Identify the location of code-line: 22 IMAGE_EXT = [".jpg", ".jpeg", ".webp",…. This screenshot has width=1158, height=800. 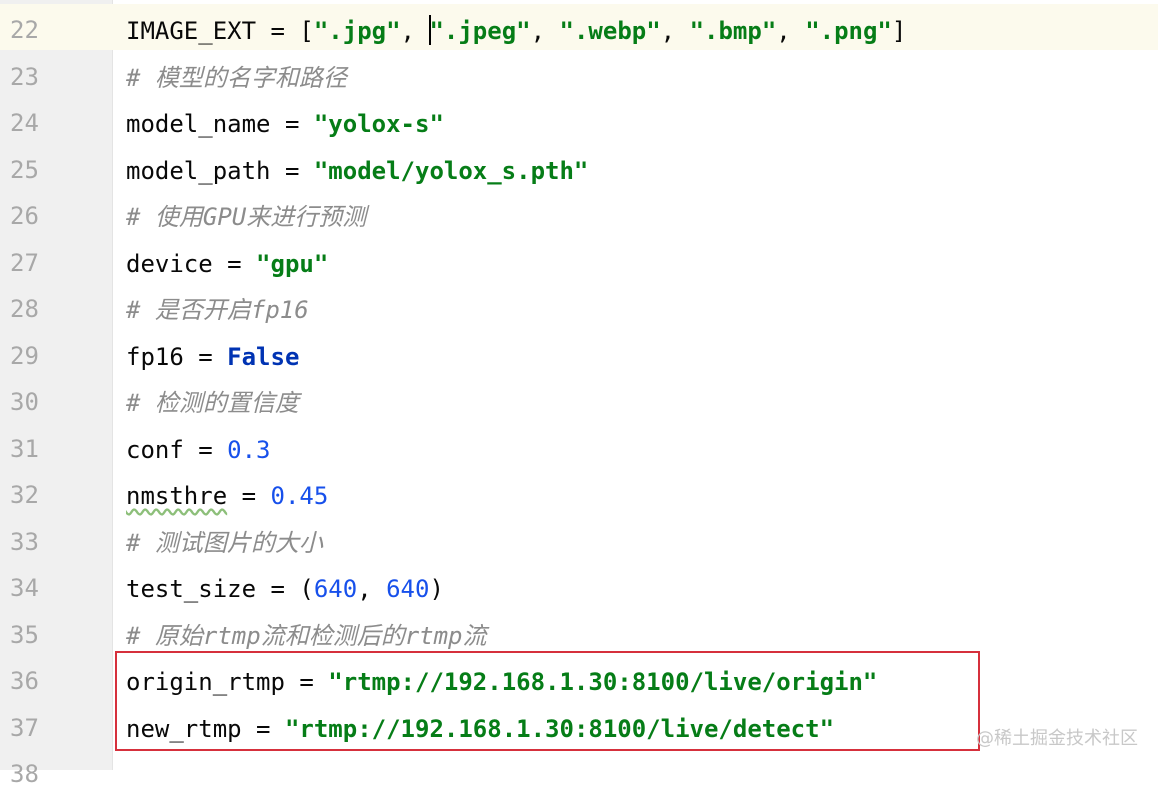
(579, 27).